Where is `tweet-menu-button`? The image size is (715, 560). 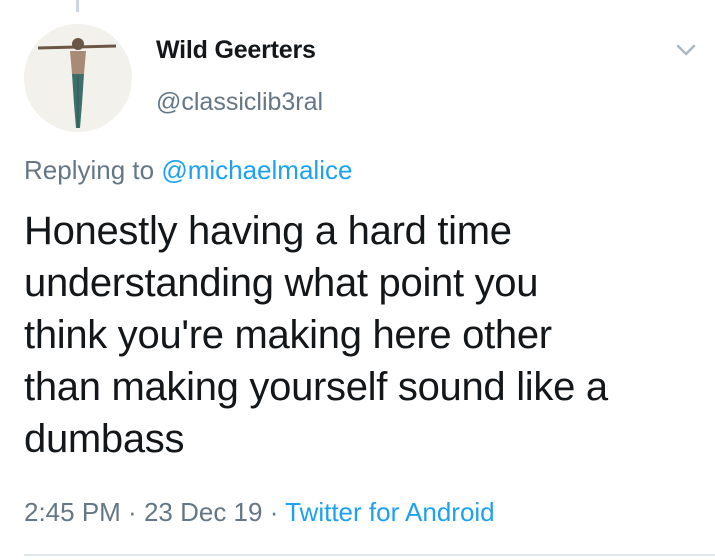
tweet-menu-button is located at coordinates (686, 50).